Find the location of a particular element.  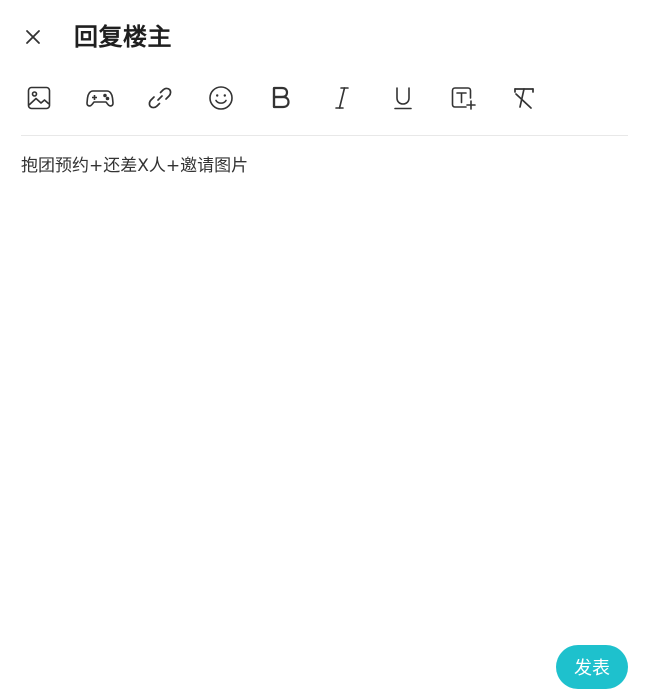

gamepad-icon is located at coordinates (99, 98).